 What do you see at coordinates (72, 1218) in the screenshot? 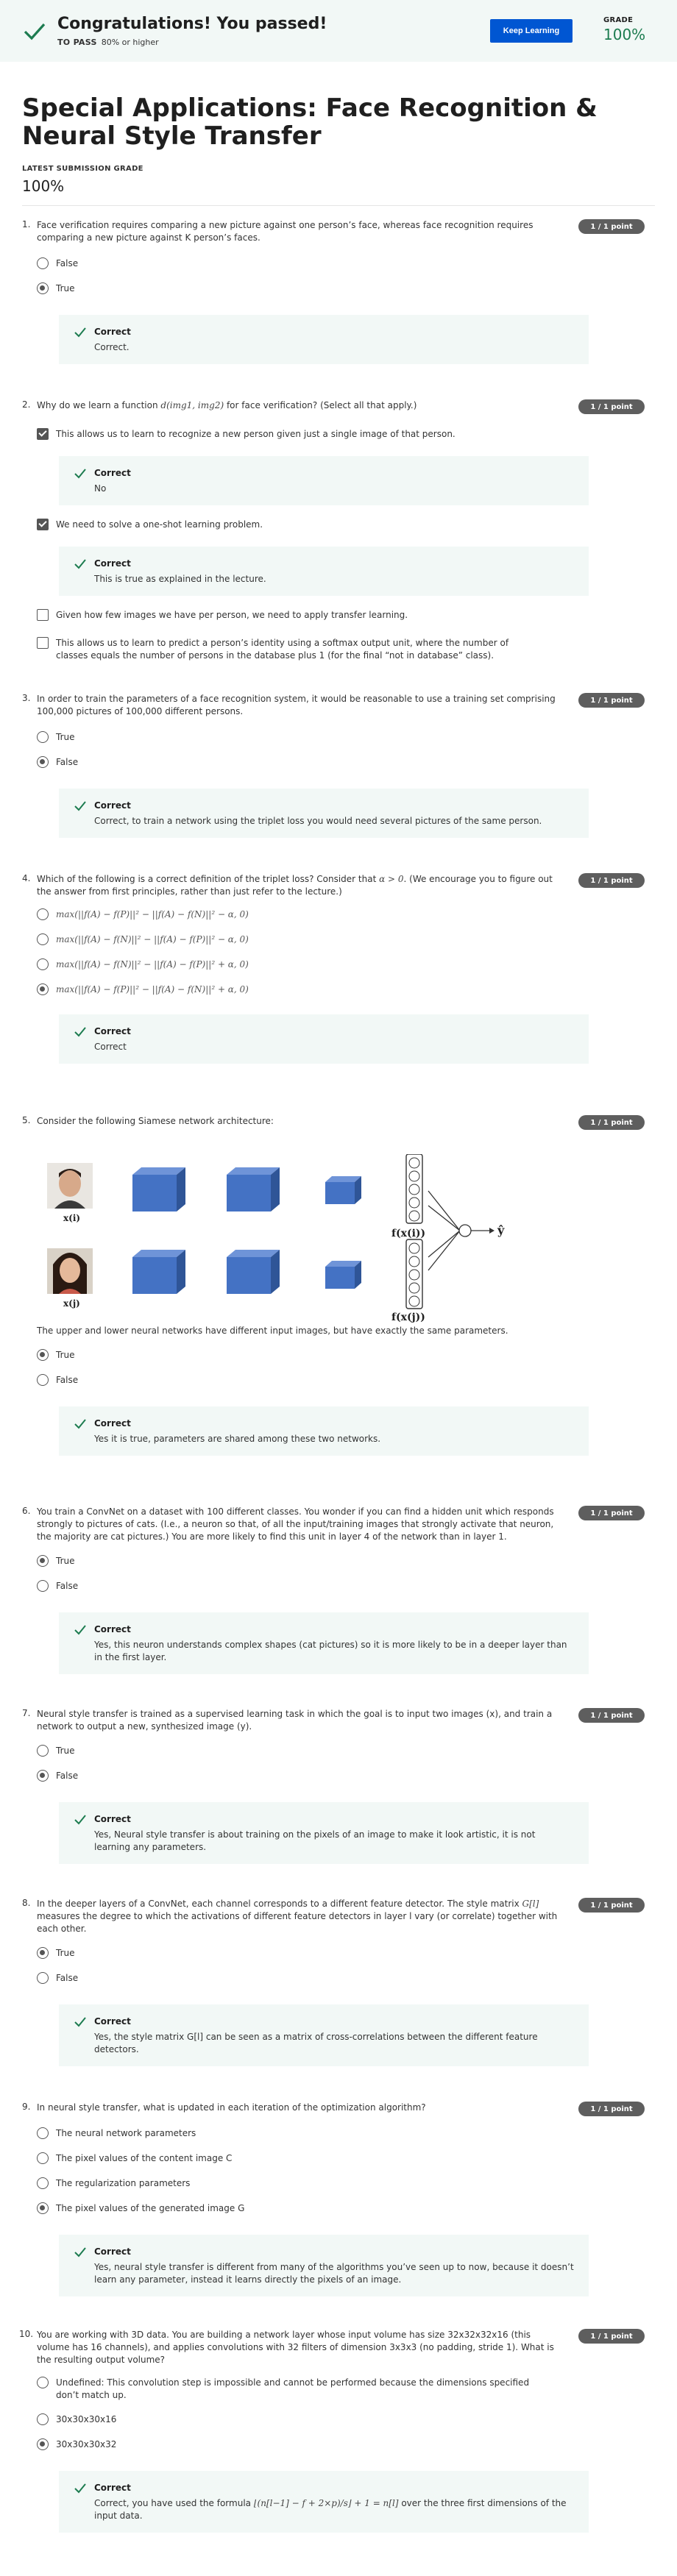
I see `input-label-top: x(i)` at bounding box center [72, 1218].